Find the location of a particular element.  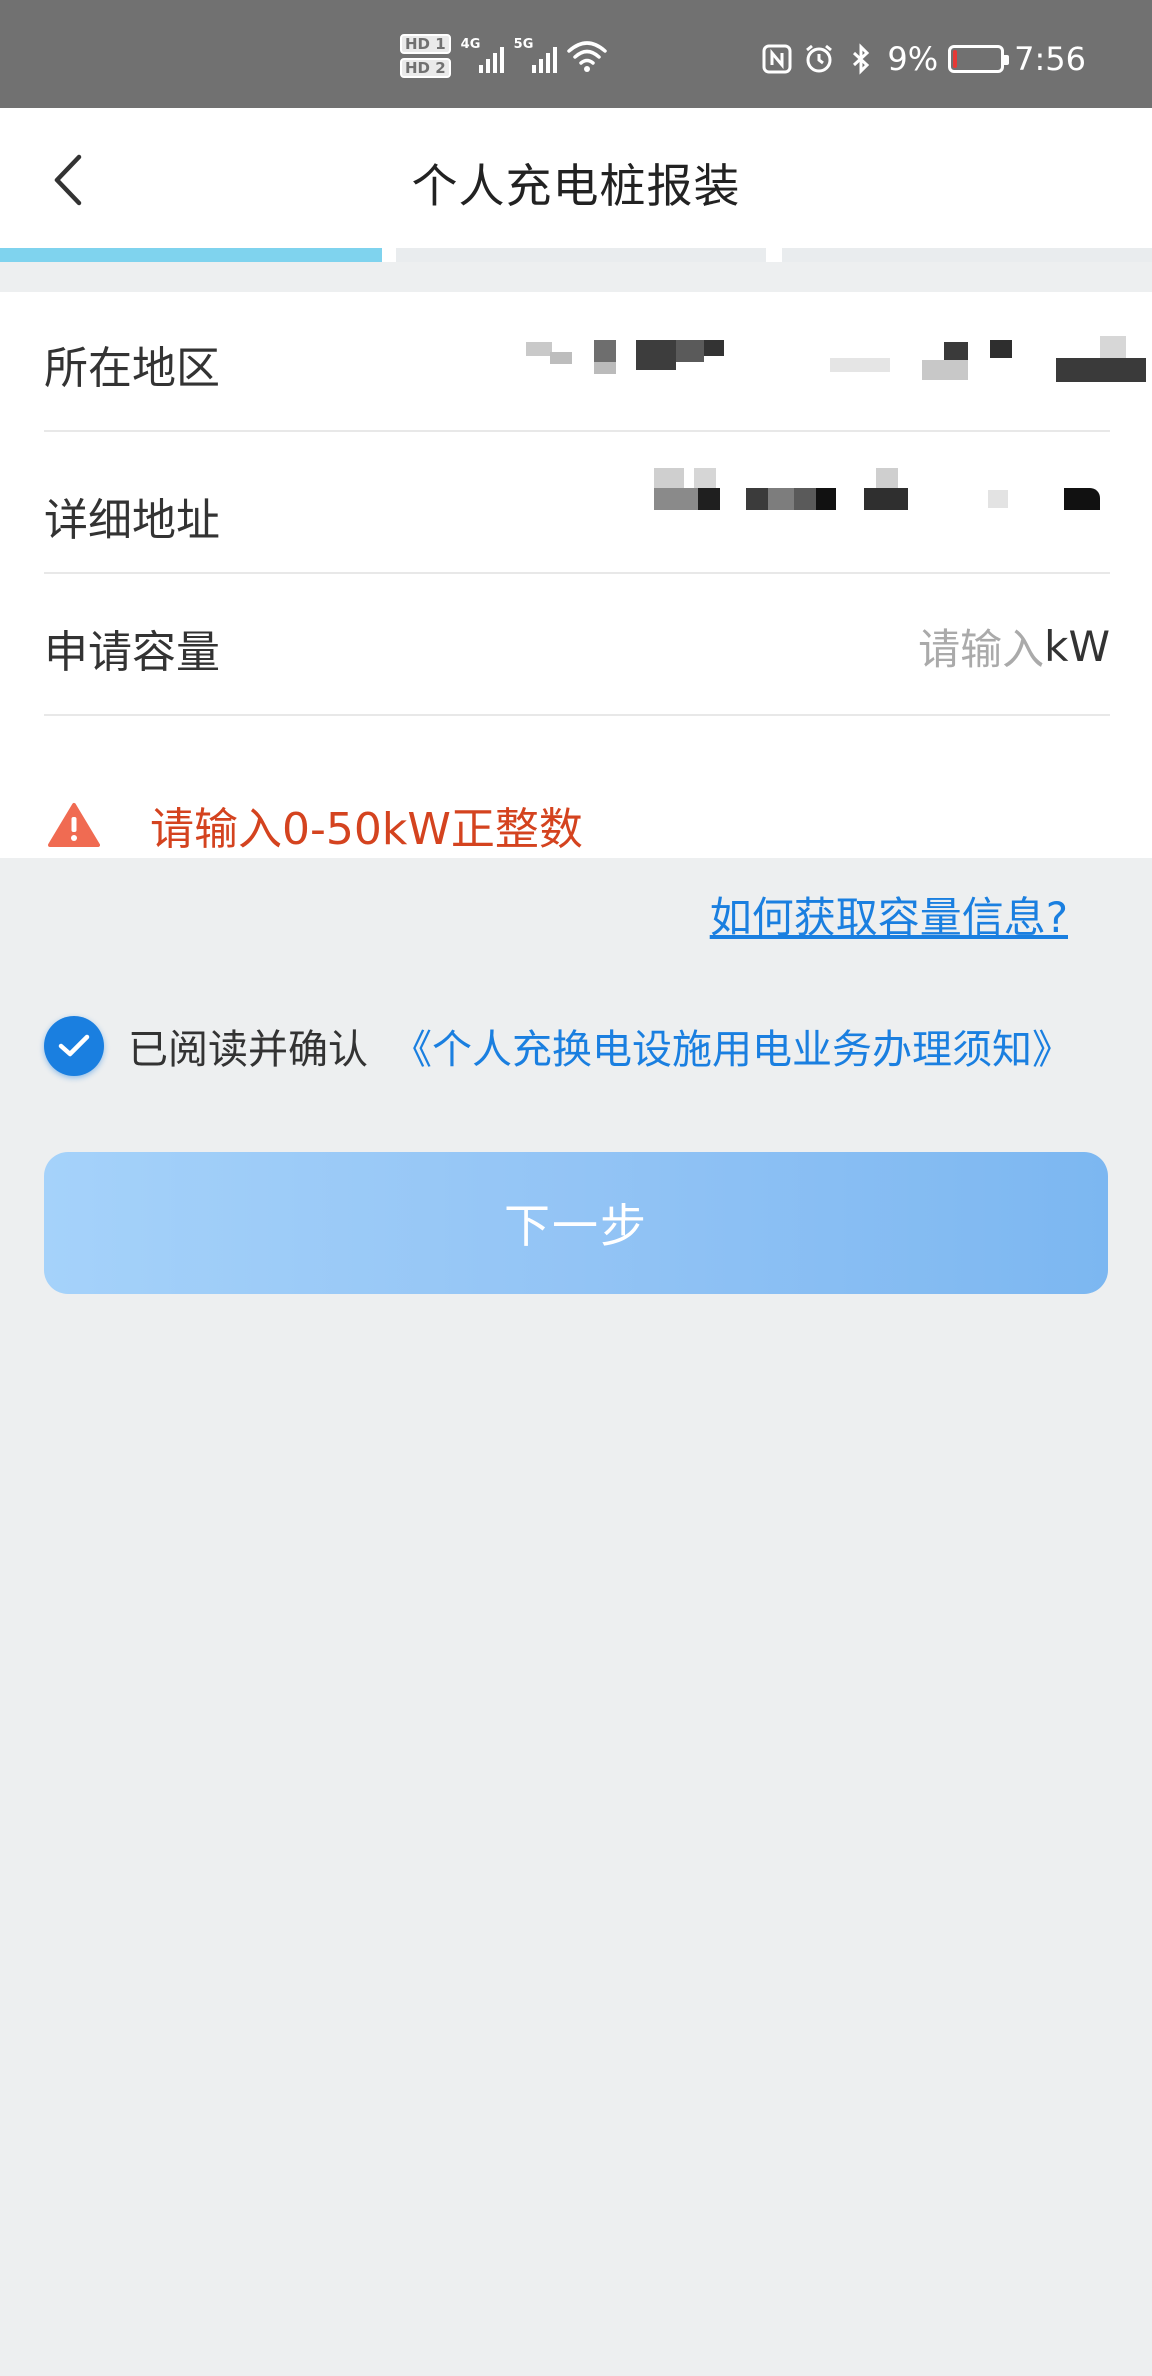

battery-icon is located at coordinates (979, 59).